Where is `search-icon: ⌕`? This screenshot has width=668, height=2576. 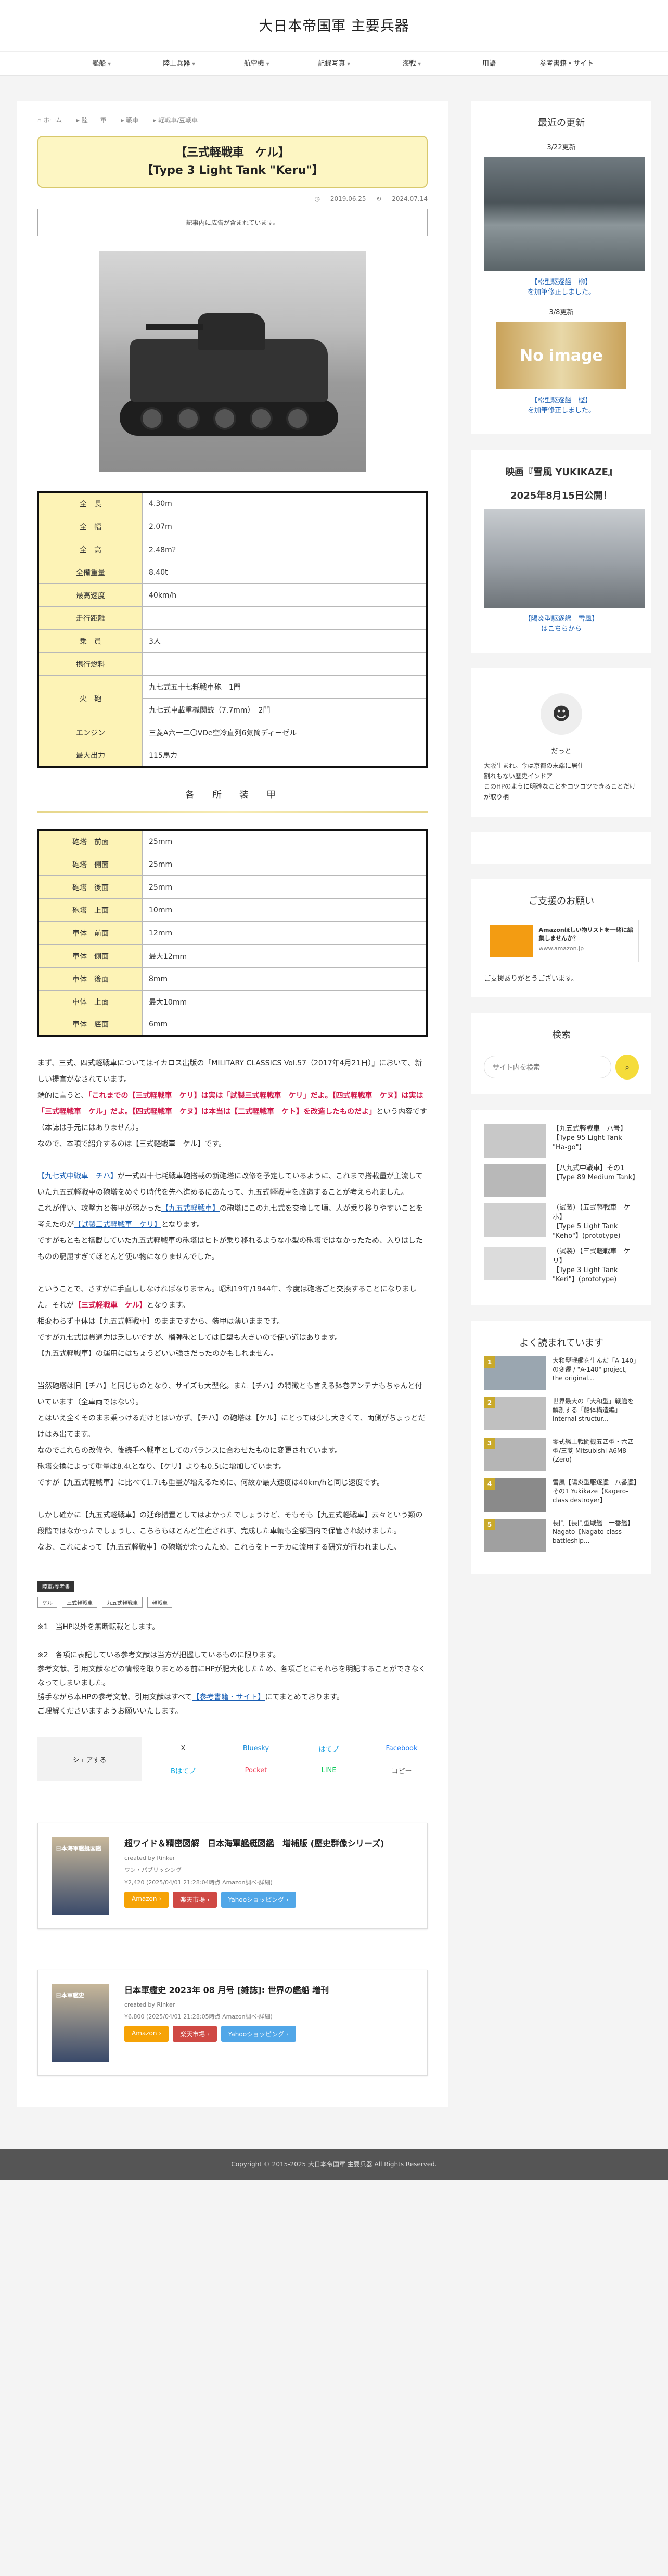 search-icon: ⌕ is located at coordinates (627, 1067).